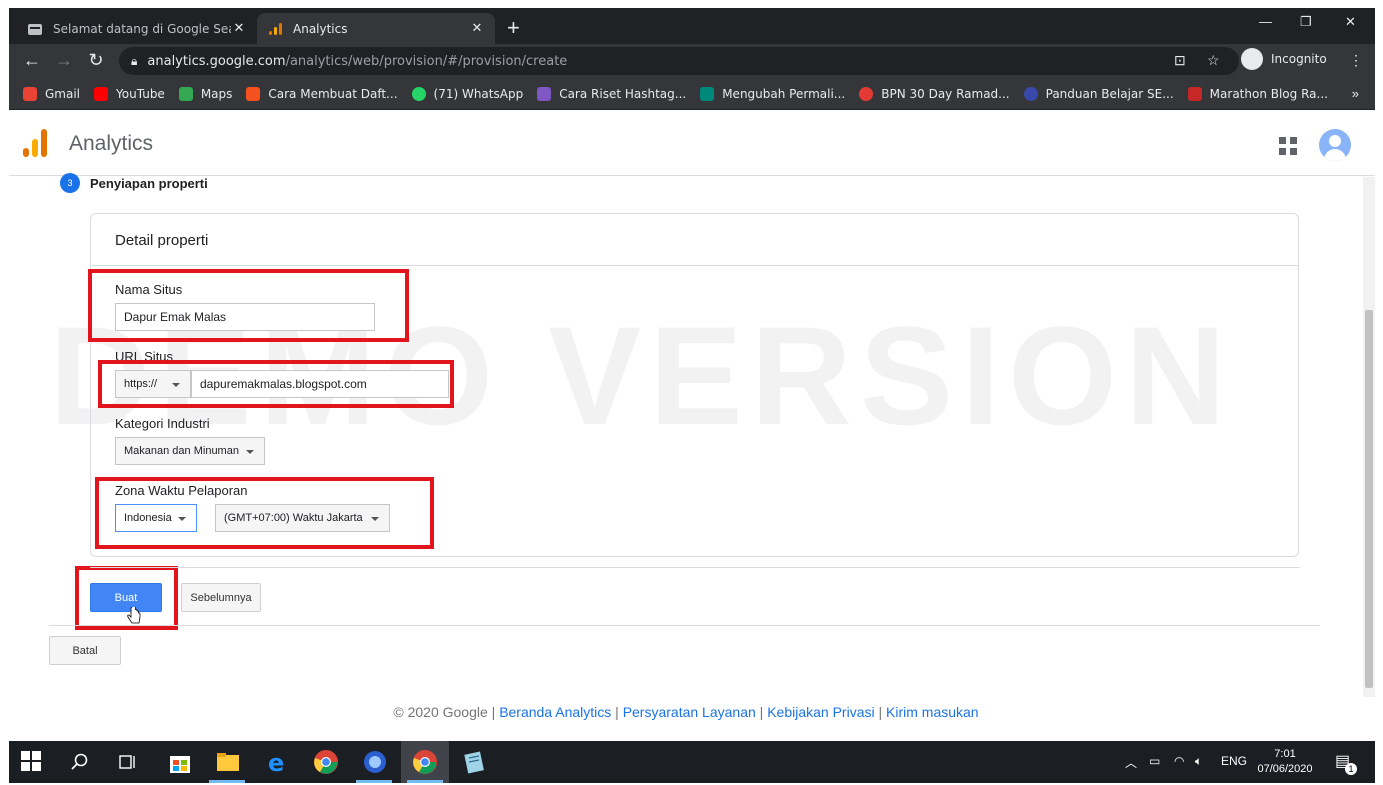 This screenshot has width=1383, height=785. I want to click on windows-start-icon, so click(31, 761).